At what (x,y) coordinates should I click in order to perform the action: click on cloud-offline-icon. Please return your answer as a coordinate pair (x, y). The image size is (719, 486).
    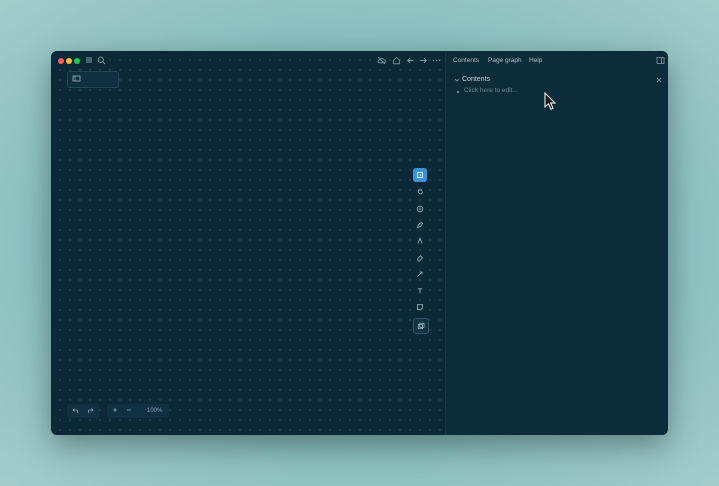
    Looking at the image, I should click on (381, 60).